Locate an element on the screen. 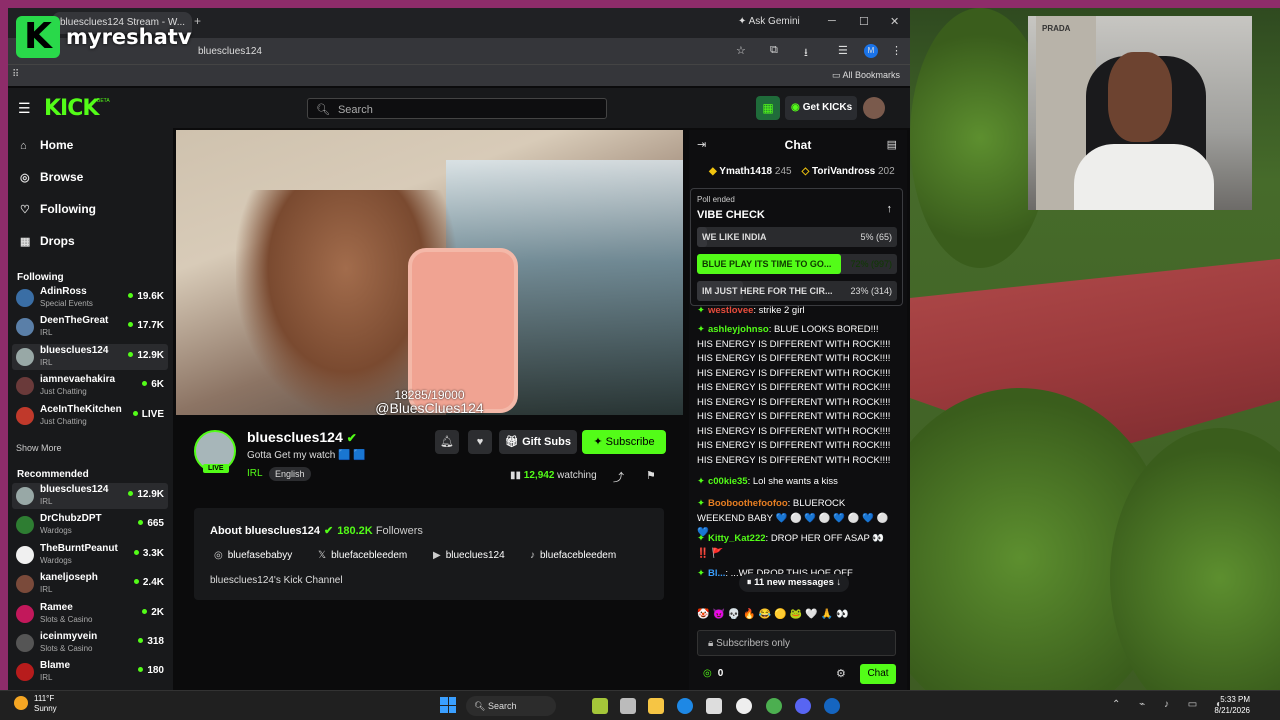  sidebar-nav-browse: ◎ Browse is located at coordinates (51, 177).